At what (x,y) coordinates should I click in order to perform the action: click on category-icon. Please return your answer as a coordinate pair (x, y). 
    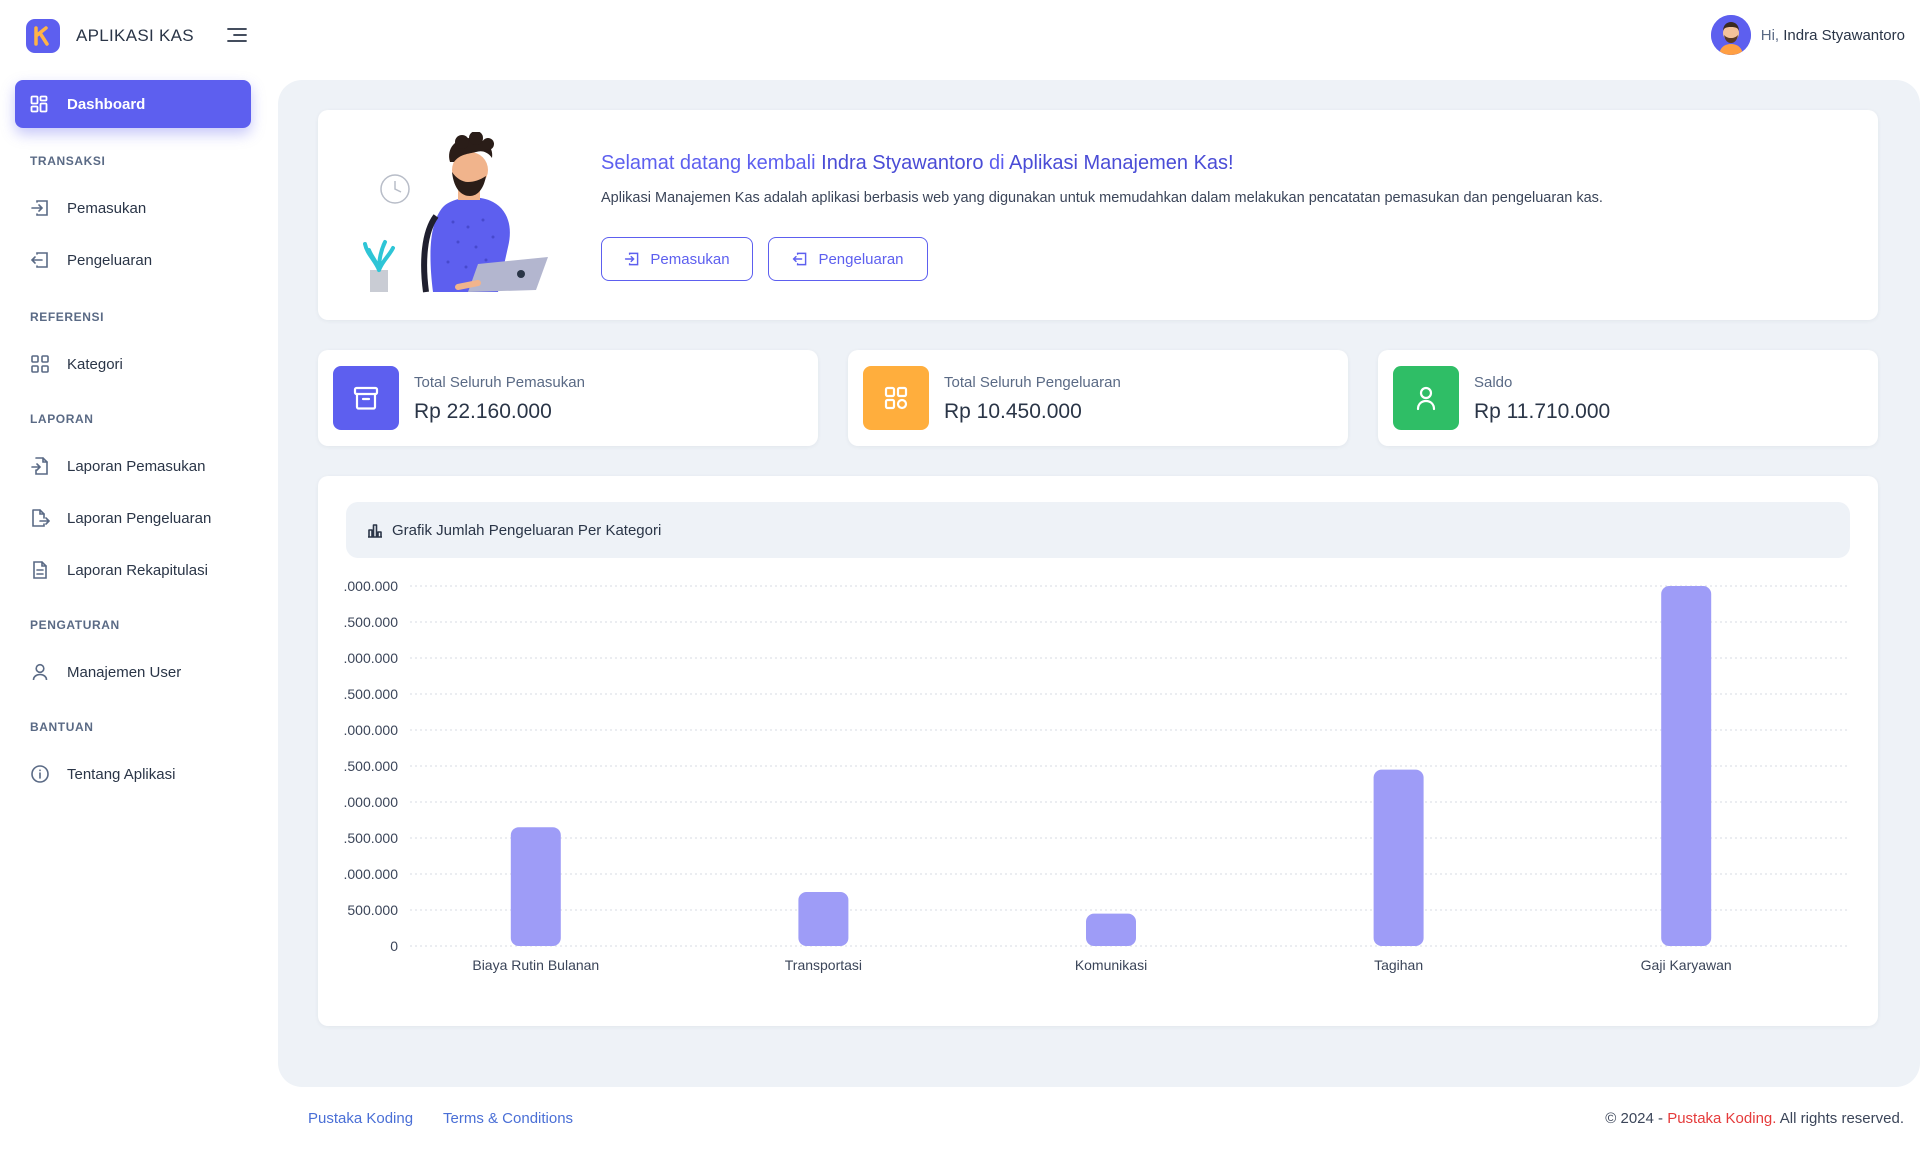
    Looking at the image, I should click on (40, 364).